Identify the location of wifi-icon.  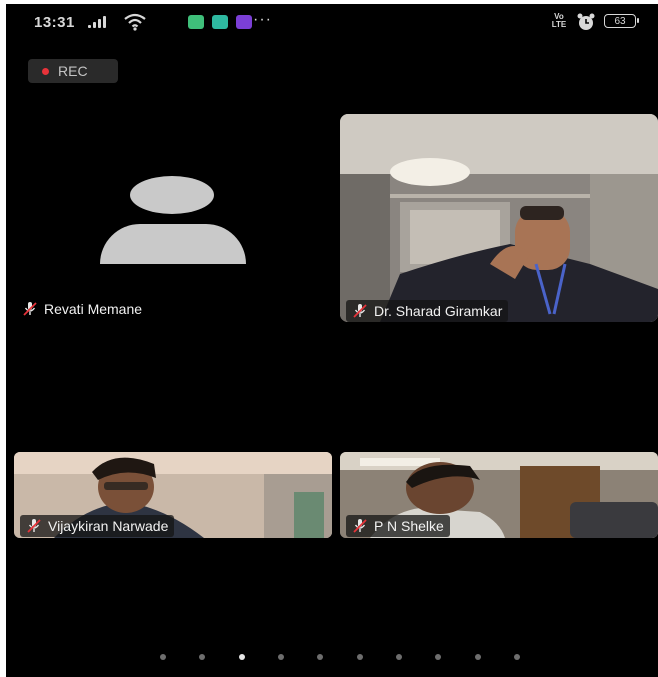
(135, 22).